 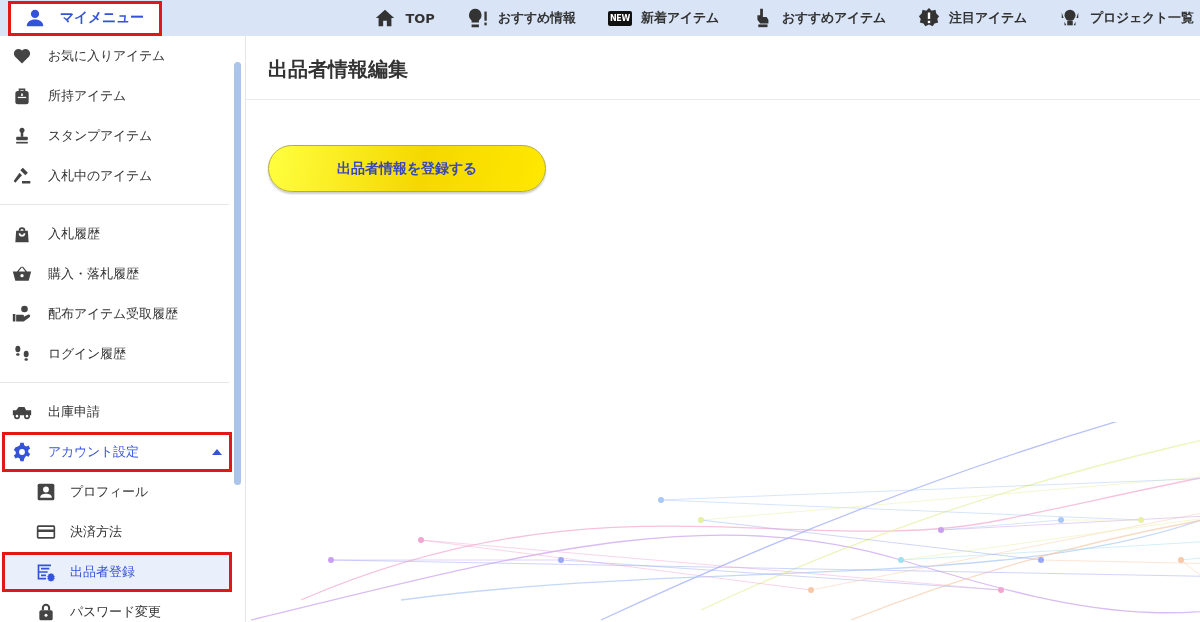 What do you see at coordinates (521, 18) in the screenshot?
I see `nav-link: おすすめ情報` at bounding box center [521, 18].